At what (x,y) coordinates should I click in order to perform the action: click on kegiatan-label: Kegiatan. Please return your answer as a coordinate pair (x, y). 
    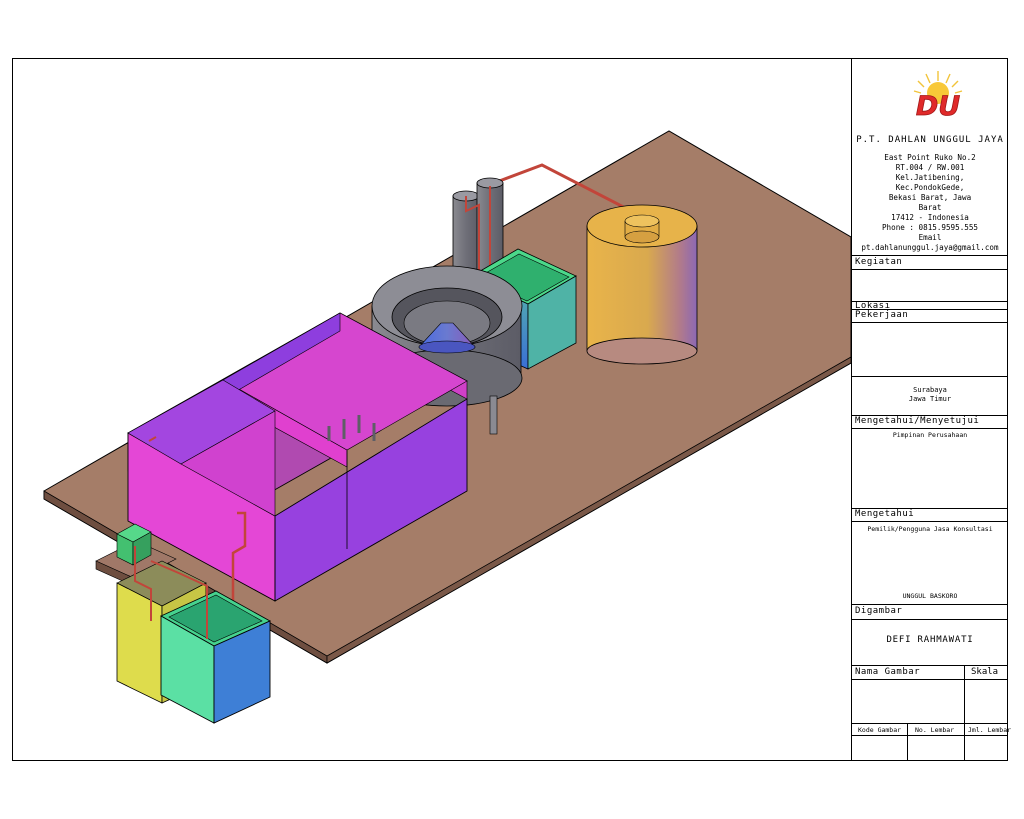
    Looking at the image, I should click on (879, 262).